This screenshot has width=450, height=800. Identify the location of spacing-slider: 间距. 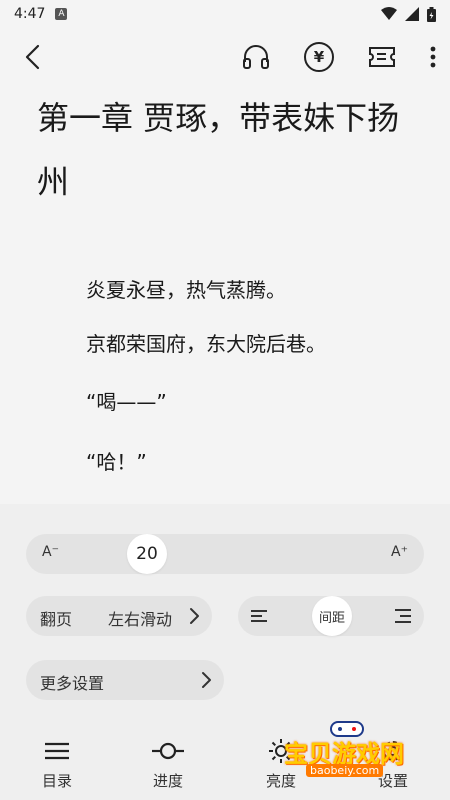
(331, 616).